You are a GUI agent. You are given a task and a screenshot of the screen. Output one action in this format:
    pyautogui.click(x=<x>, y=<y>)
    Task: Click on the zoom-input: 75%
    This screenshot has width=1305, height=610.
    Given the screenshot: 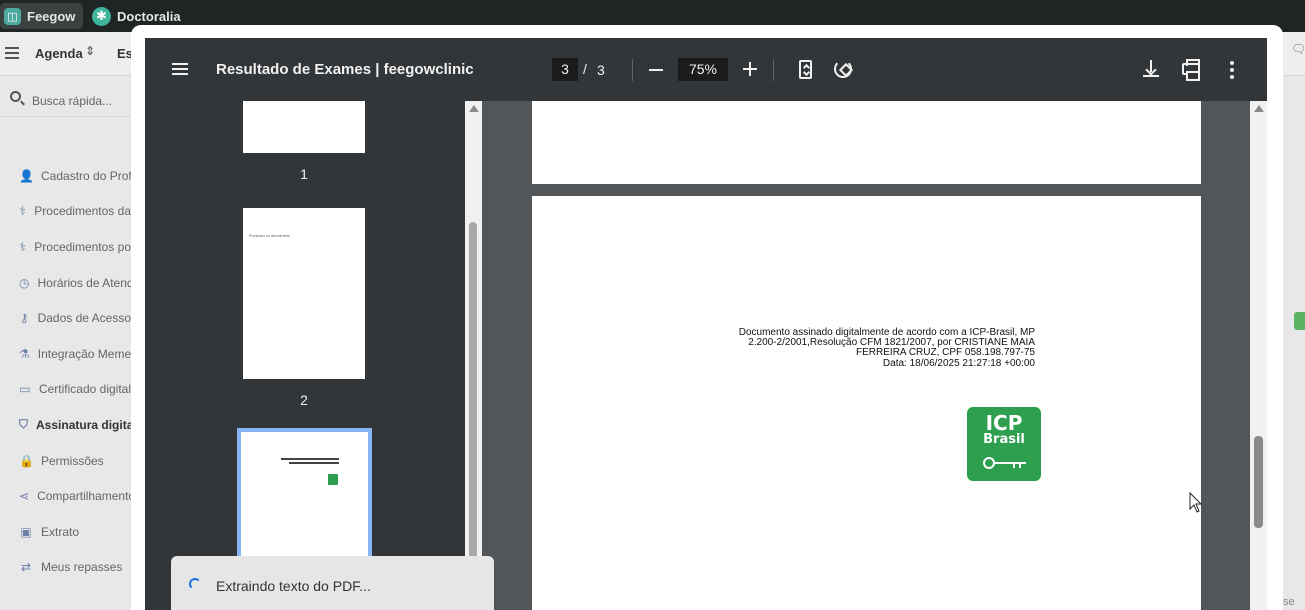 What is the action you would take?
    pyautogui.click(x=703, y=69)
    